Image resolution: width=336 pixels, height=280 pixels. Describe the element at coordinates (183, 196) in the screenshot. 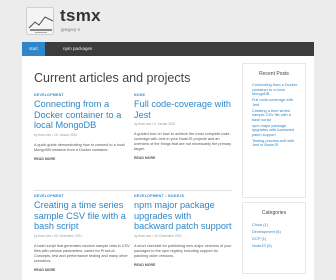

I see `article-category: DEVELOPMENT • NODEJS` at that location.